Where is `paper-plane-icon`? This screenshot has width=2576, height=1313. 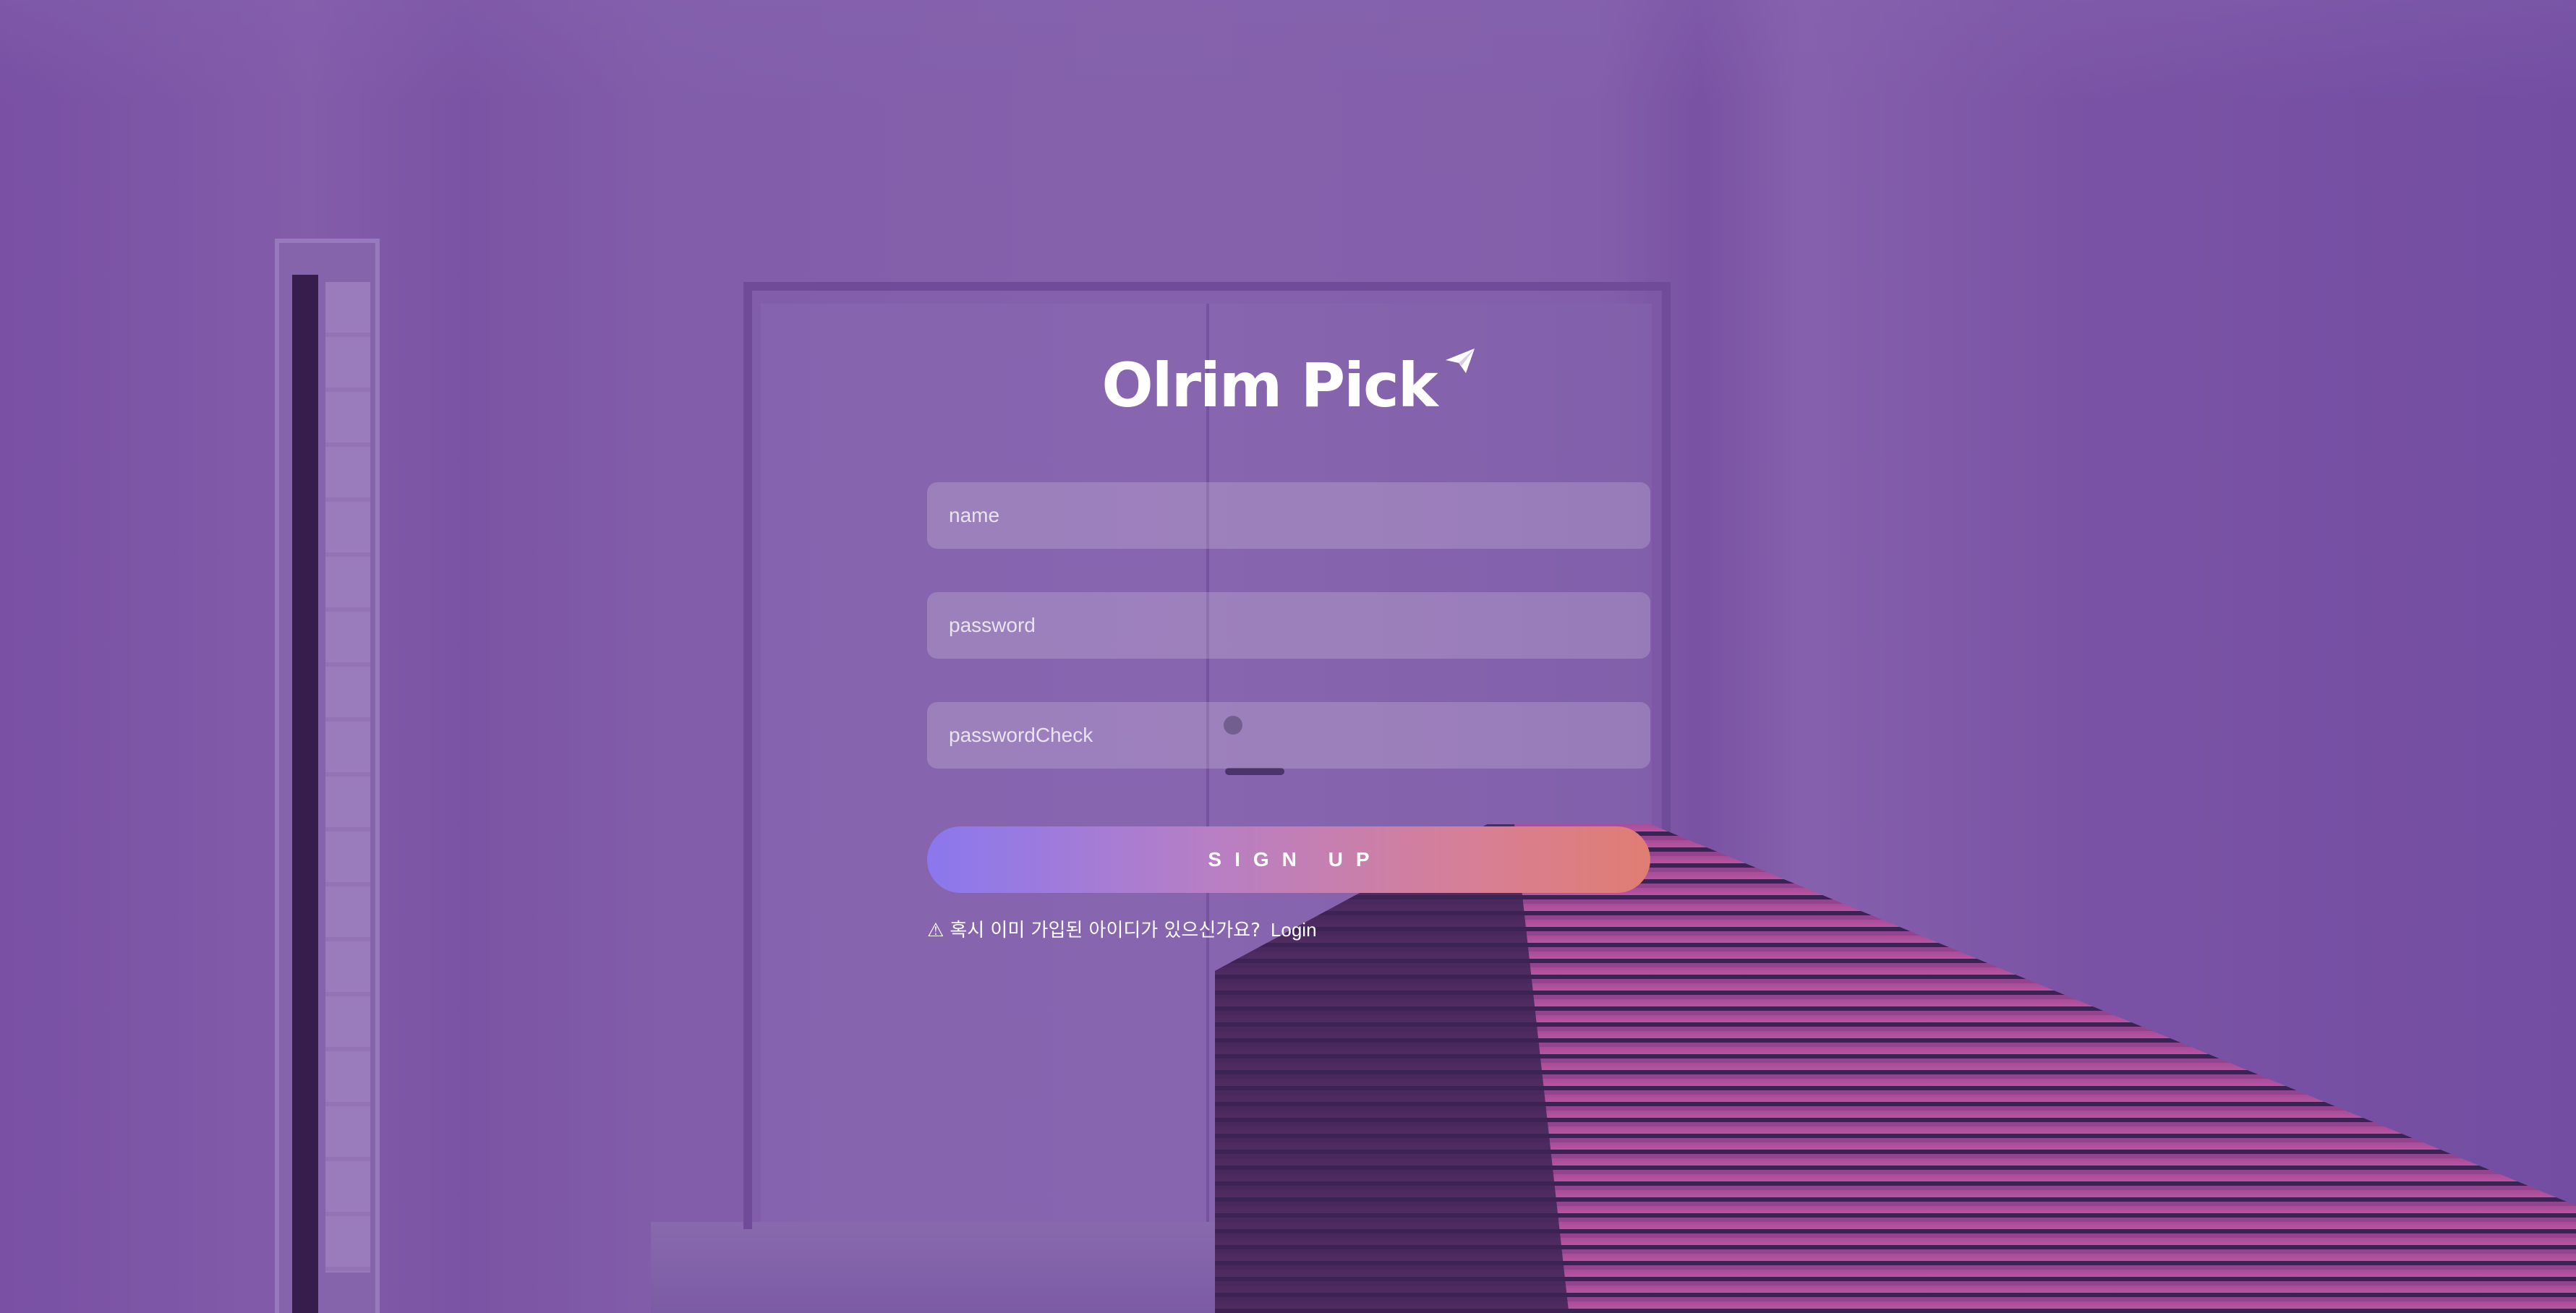 paper-plane-icon is located at coordinates (1460, 362).